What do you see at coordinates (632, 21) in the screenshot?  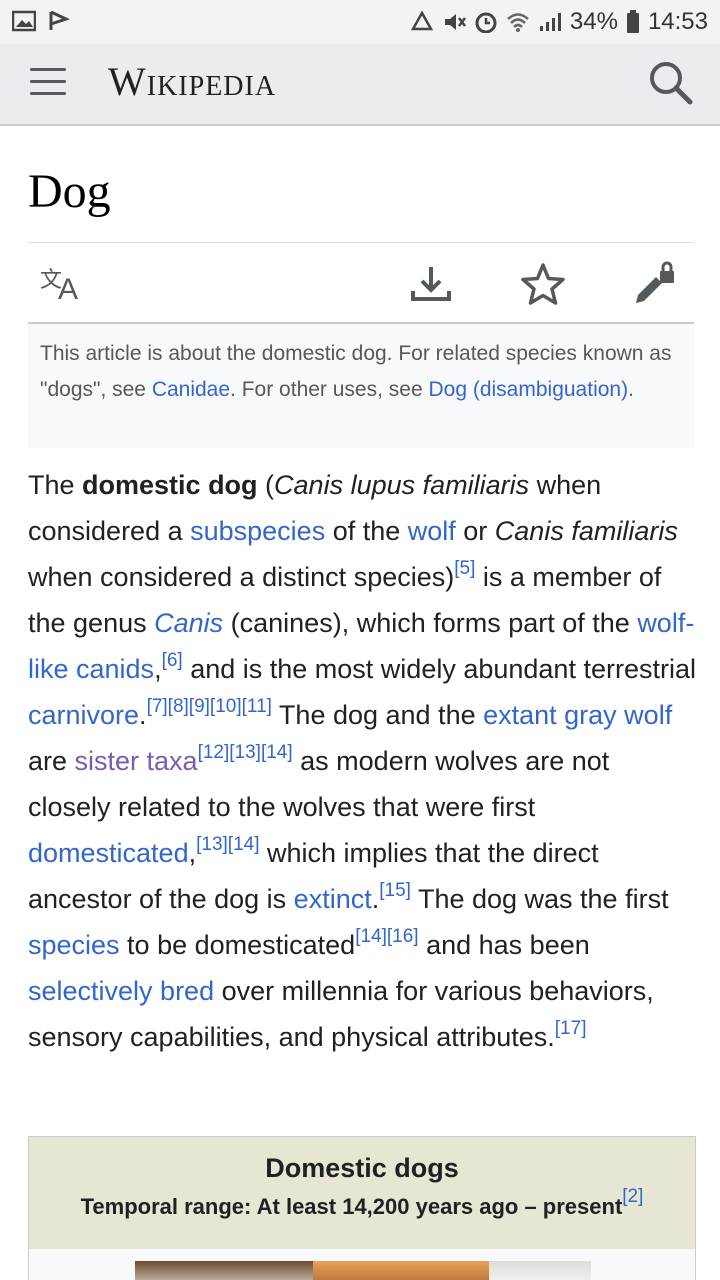 I see `battery-icon` at bounding box center [632, 21].